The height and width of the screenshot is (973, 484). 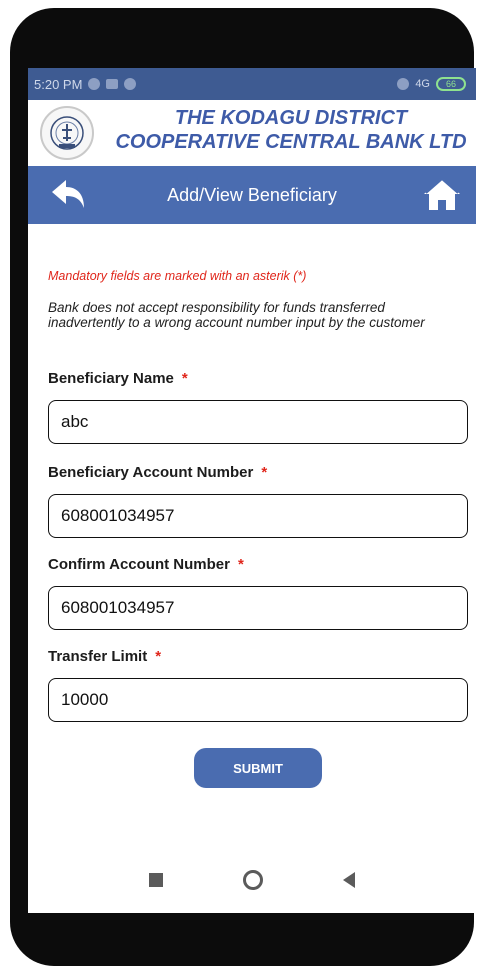 What do you see at coordinates (403, 84) in the screenshot?
I see `alarm-icon` at bounding box center [403, 84].